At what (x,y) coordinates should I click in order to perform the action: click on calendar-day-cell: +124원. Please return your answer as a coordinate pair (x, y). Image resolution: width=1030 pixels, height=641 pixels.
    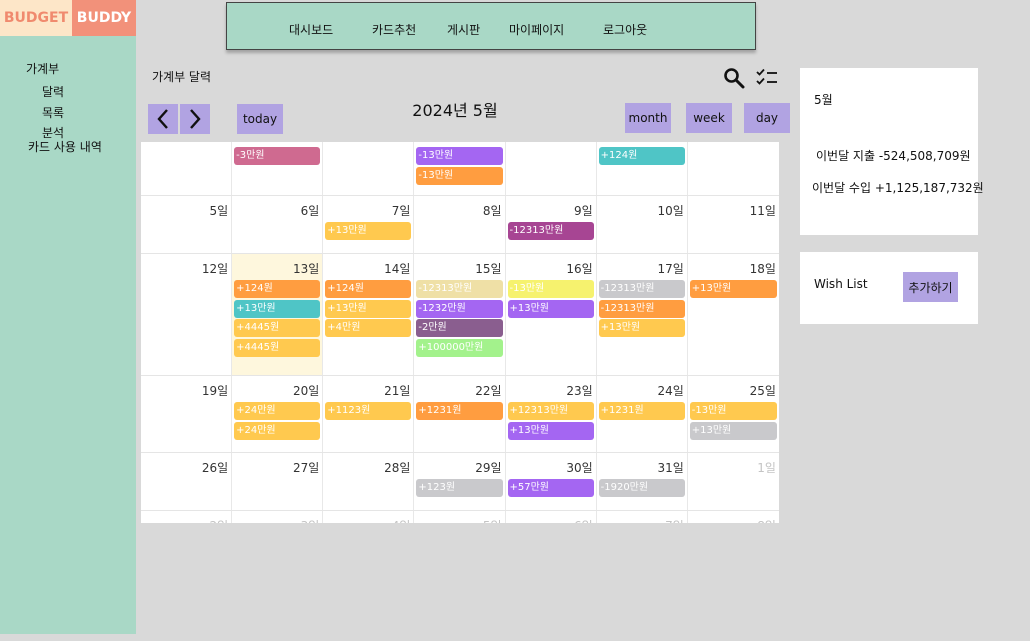
    Looking at the image, I should click on (642, 168).